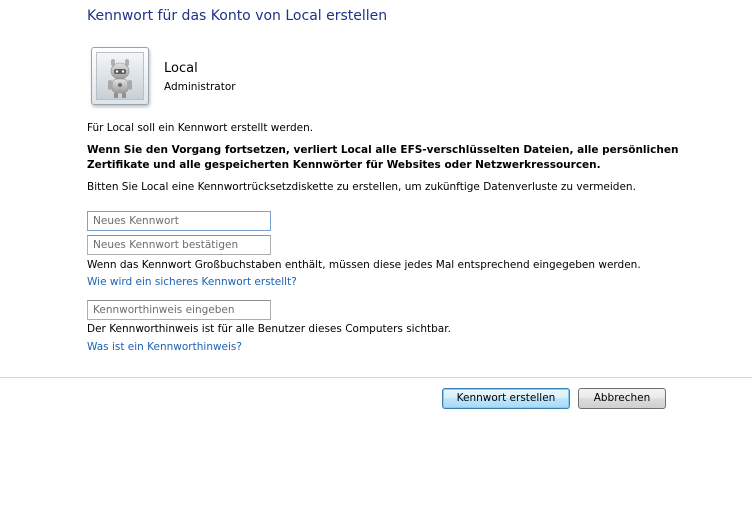 The width and height of the screenshot is (752, 518). What do you see at coordinates (192, 282) in the screenshot?
I see `secure-password-help-link: Wie wird ein sicheres Kennwort erstellt?` at bounding box center [192, 282].